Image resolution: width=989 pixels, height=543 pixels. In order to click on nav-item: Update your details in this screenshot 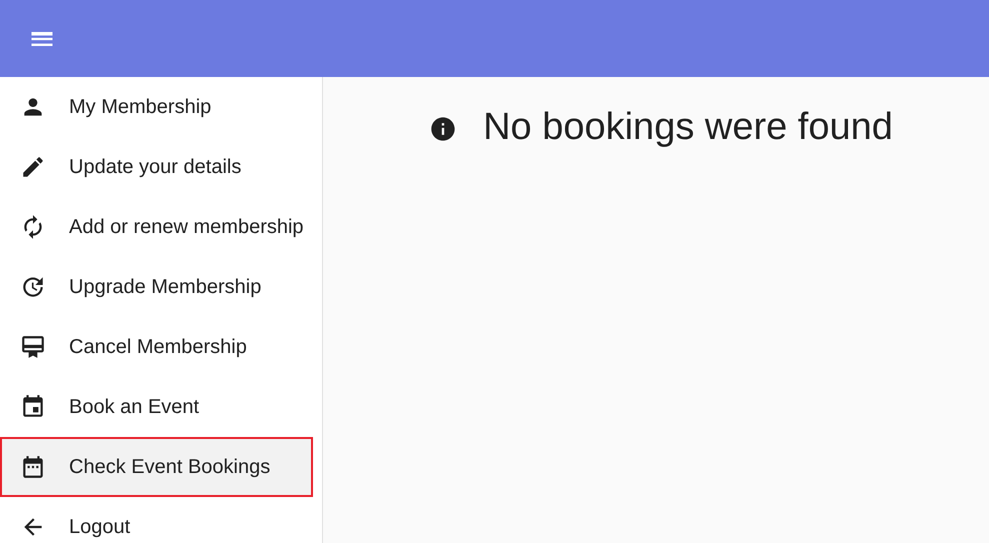, I will do `click(161, 167)`.